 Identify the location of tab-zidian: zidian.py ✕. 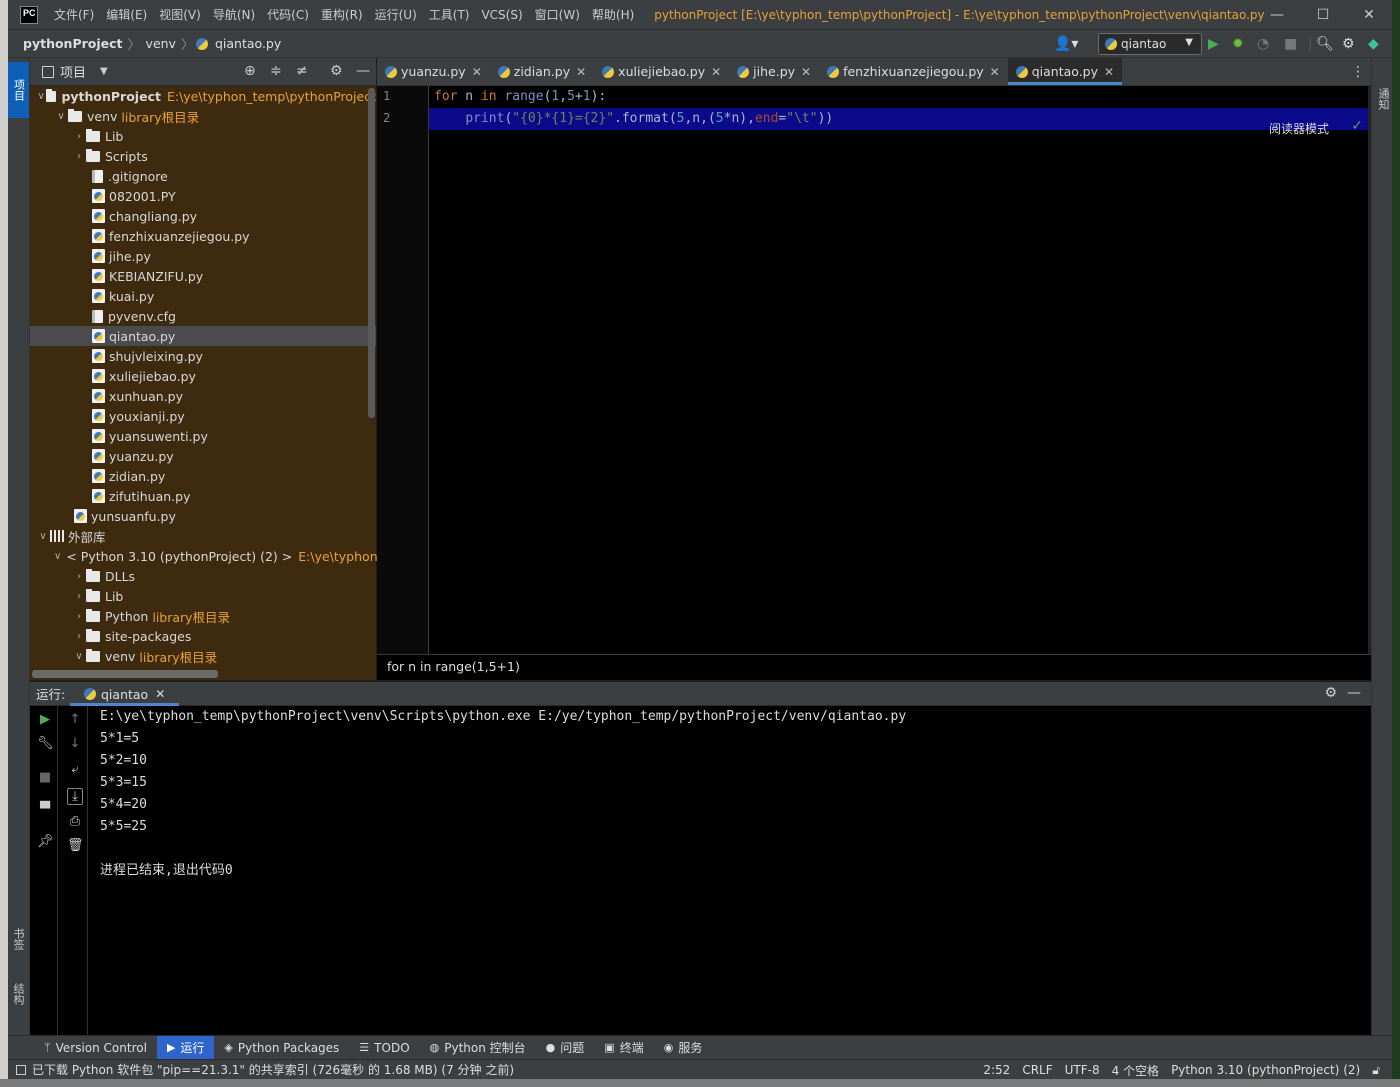
(542, 71).